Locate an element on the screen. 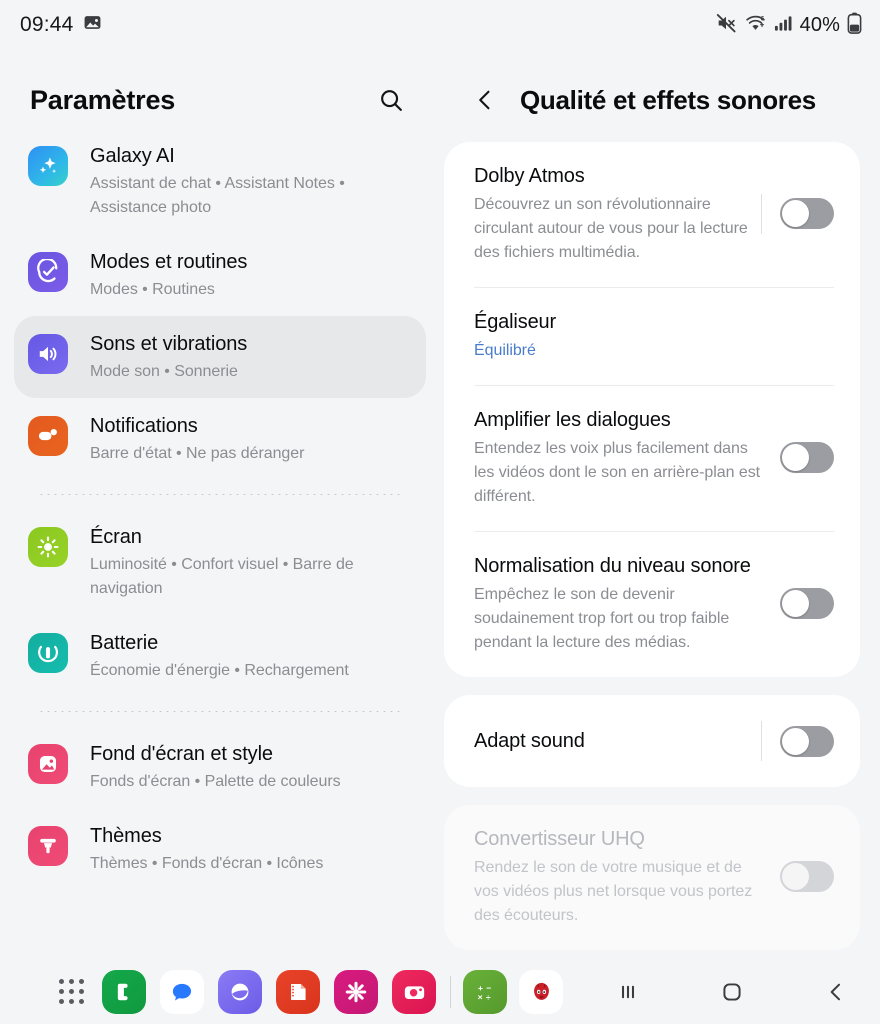 The image size is (880, 1024). messages-app-icon is located at coordinates (182, 992).